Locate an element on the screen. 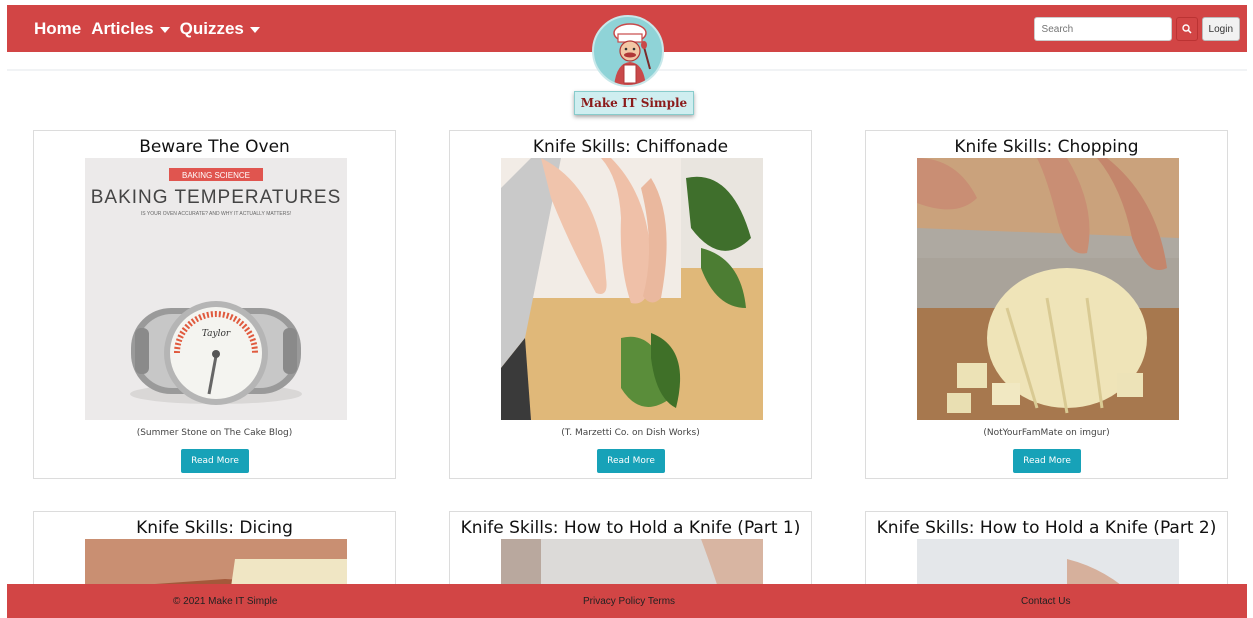 This screenshot has height=618, width=1253. footer-copyright: © 2021 Make IT Simple is located at coordinates (225, 601).